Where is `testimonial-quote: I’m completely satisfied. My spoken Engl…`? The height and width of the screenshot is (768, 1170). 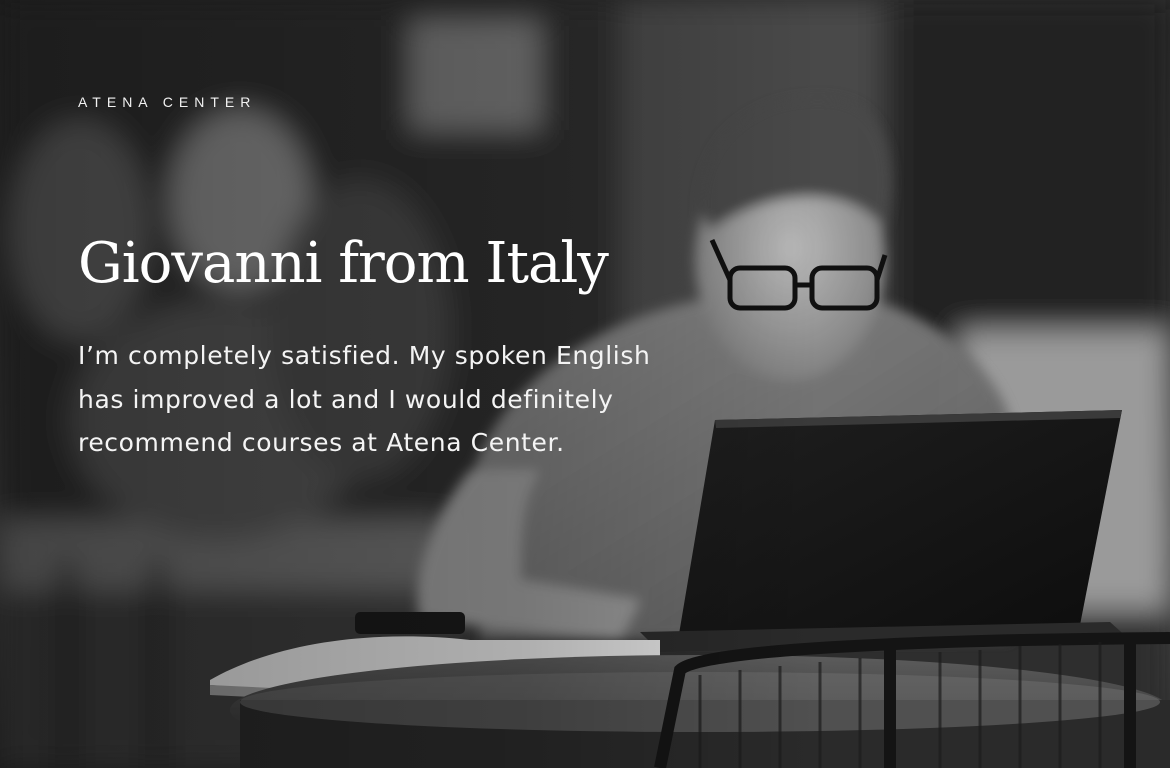 testimonial-quote: I’m completely satisfied. My spoken Engl… is located at coordinates (364, 399).